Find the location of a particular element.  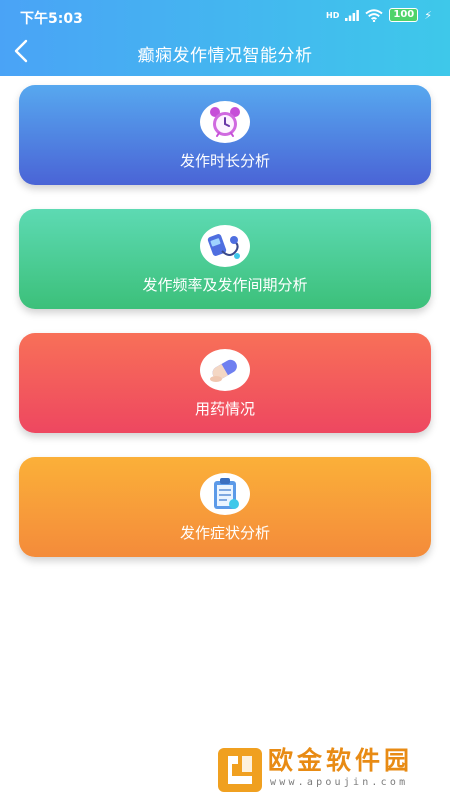

status-bar: 下午5:03 HD 100 ⚡ is located at coordinates (225, 17).